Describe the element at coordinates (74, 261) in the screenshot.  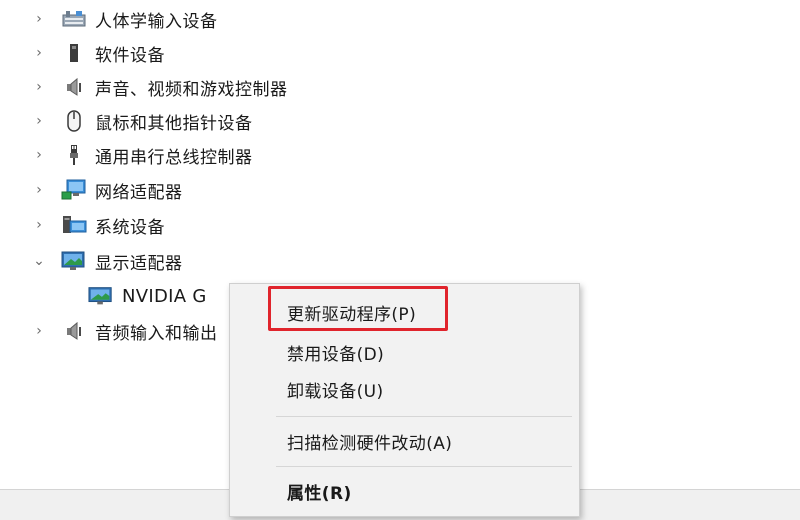
I see `display-adapter-icon` at that location.